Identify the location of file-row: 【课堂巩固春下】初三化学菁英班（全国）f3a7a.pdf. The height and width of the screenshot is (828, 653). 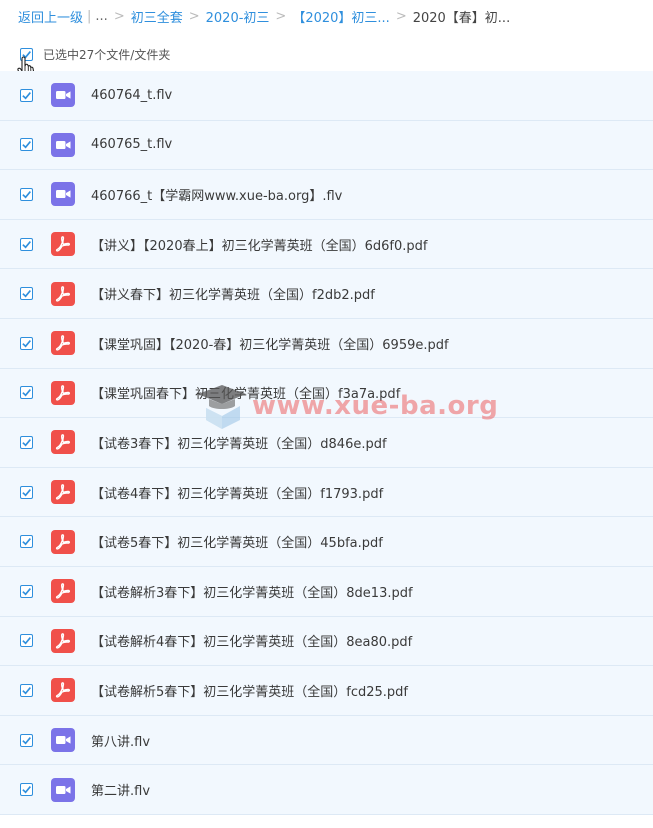
(326, 393).